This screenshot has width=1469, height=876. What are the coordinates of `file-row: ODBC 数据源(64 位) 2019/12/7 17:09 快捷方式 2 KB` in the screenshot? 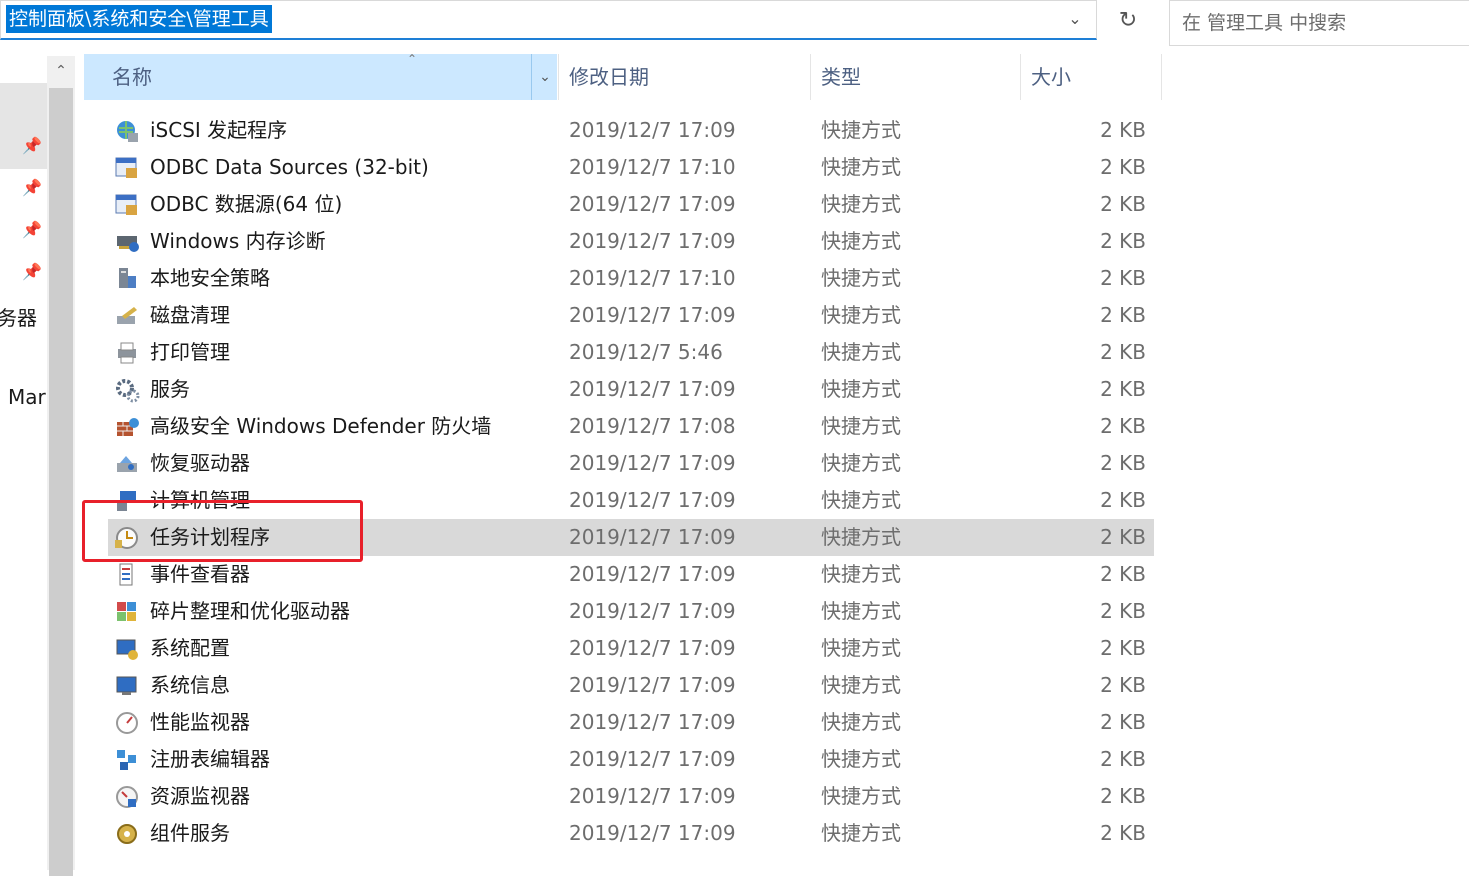 It's located at (631, 204).